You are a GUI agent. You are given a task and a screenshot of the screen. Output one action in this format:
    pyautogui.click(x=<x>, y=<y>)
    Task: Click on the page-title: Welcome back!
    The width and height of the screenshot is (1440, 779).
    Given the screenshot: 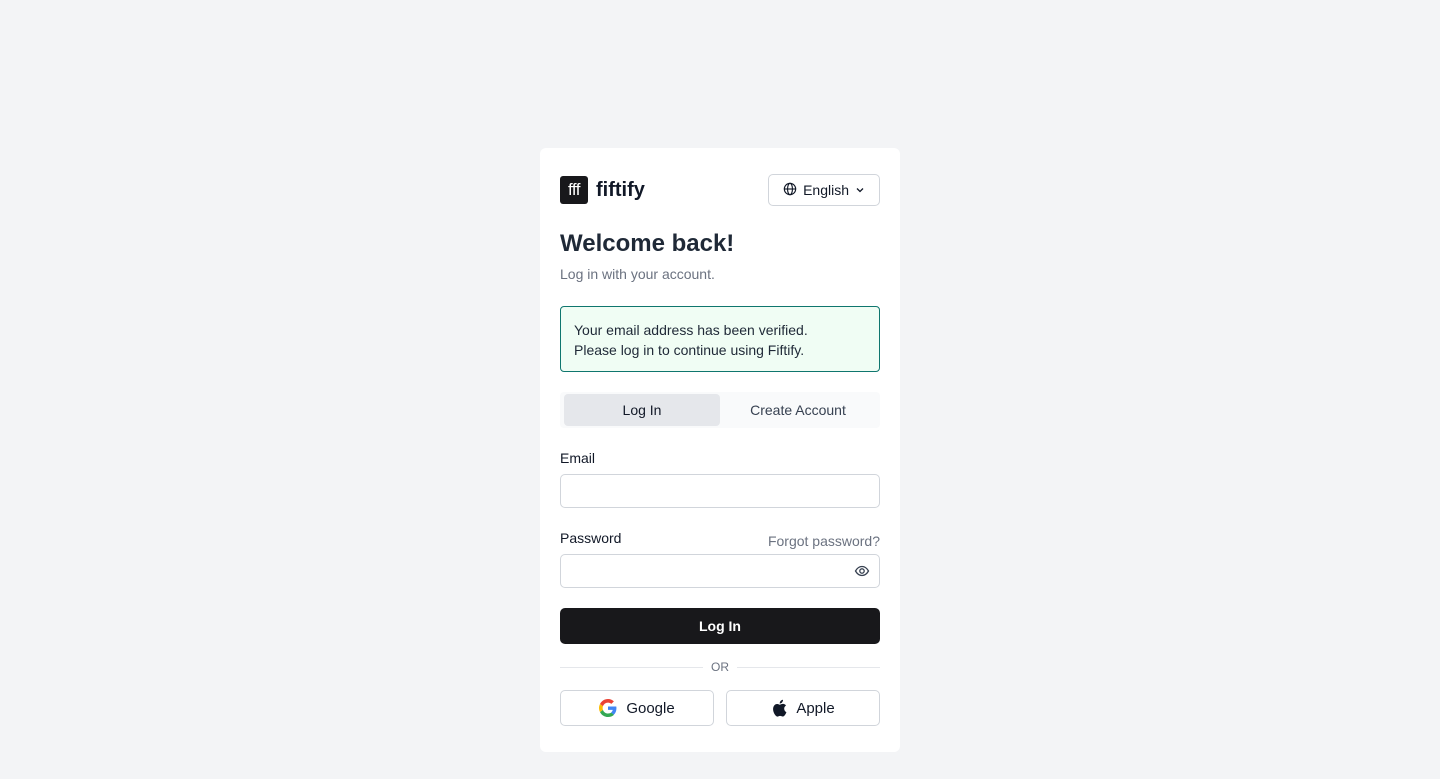 What is the action you would take?
    pyautogui.click(x=647, y=243)
    